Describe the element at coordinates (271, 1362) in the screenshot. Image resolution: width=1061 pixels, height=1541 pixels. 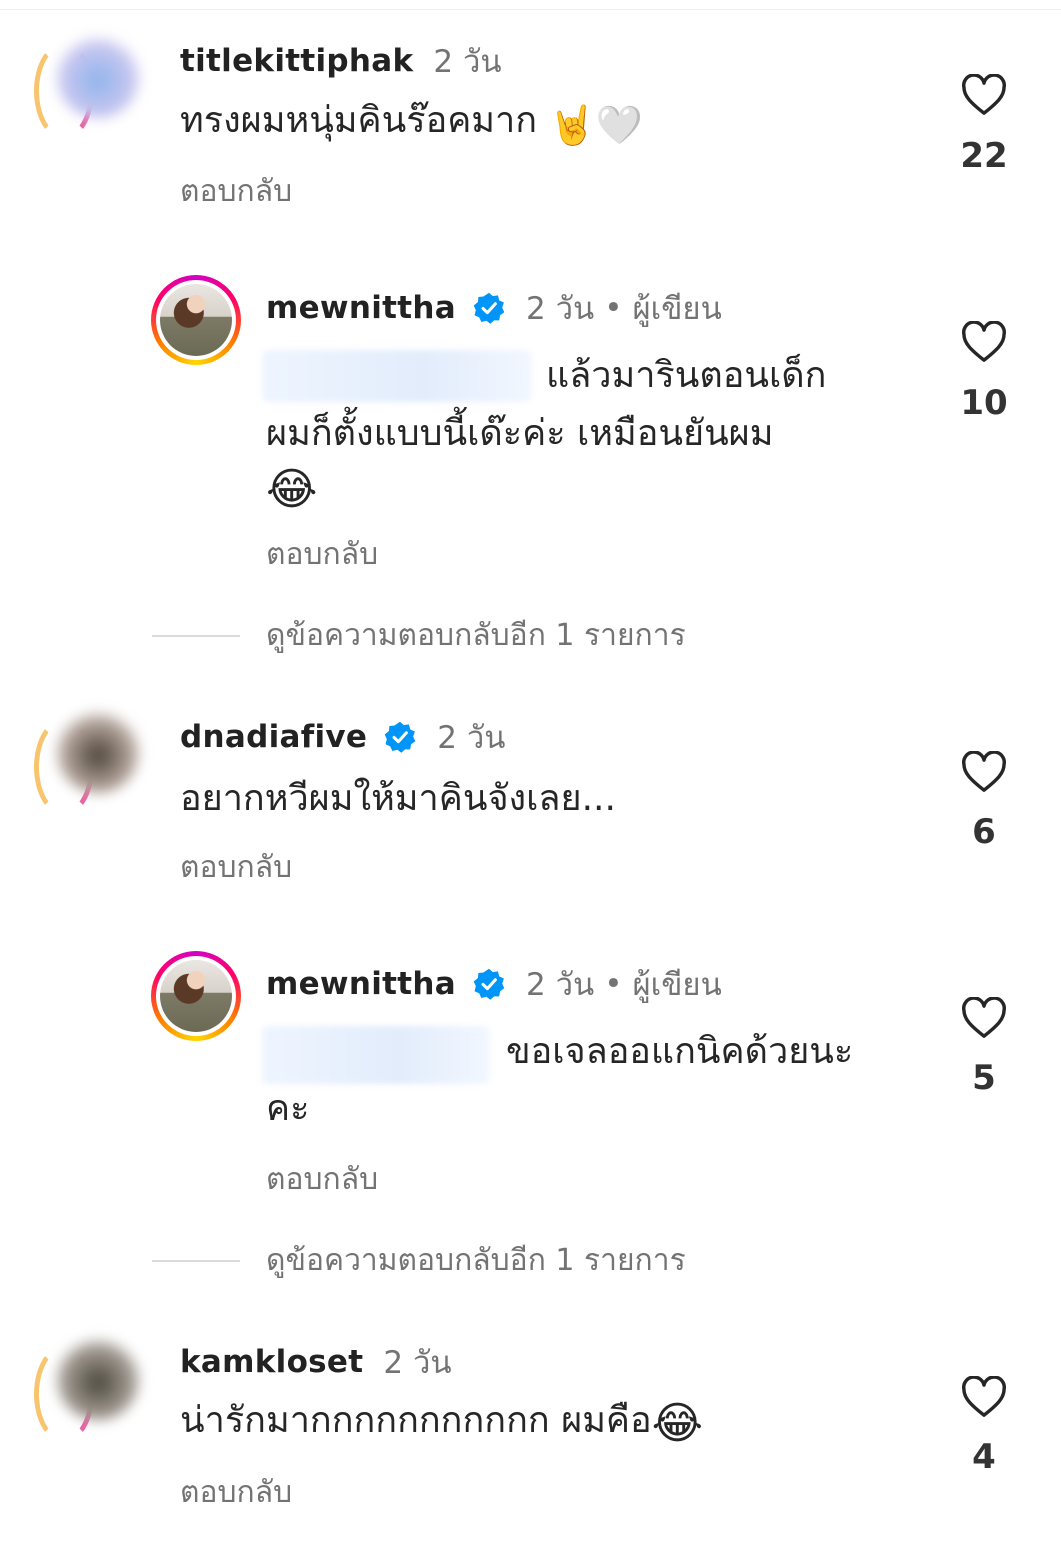
I see `comment-username: kamkloset` at that location.